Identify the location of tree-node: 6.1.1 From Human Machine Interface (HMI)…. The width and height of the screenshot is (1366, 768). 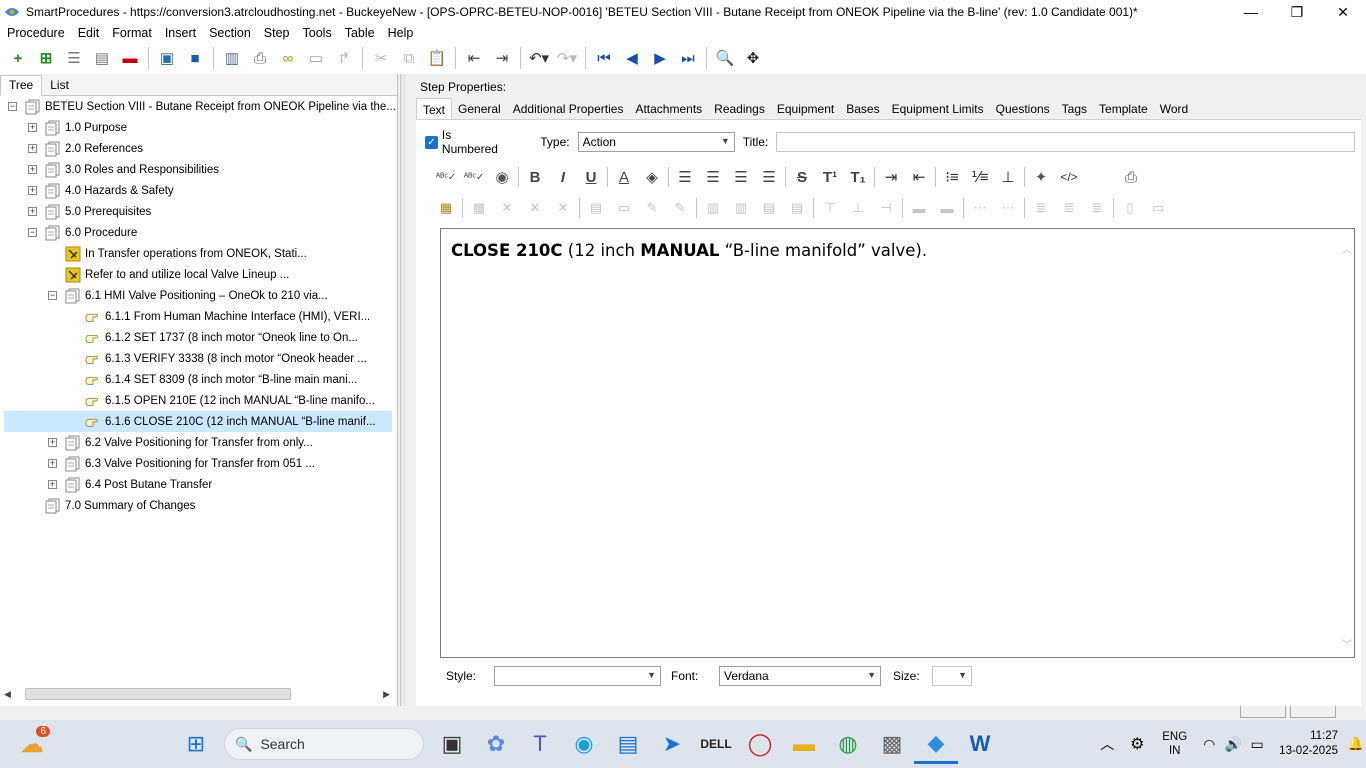
(219, 316).